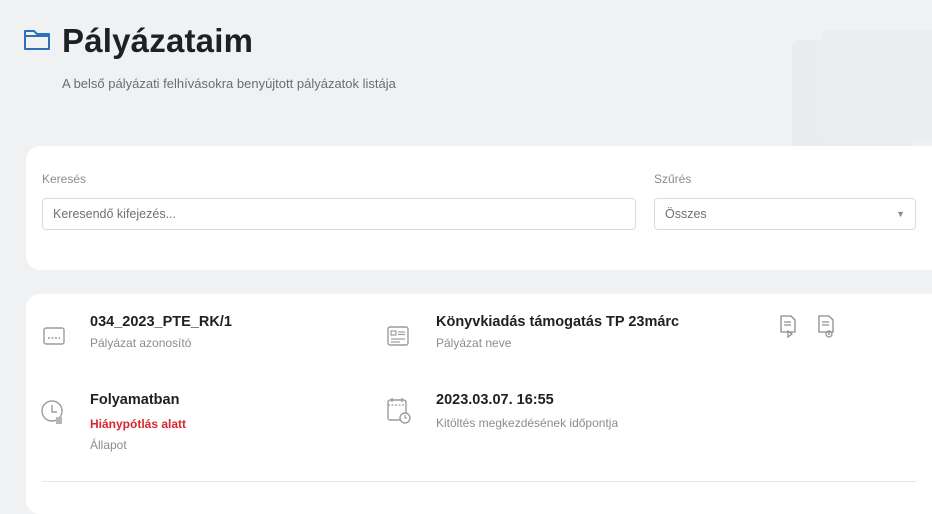 The width and height of the screenshot is (932, 514). I want to click on status-caption: Állapot, so click(108, 445).